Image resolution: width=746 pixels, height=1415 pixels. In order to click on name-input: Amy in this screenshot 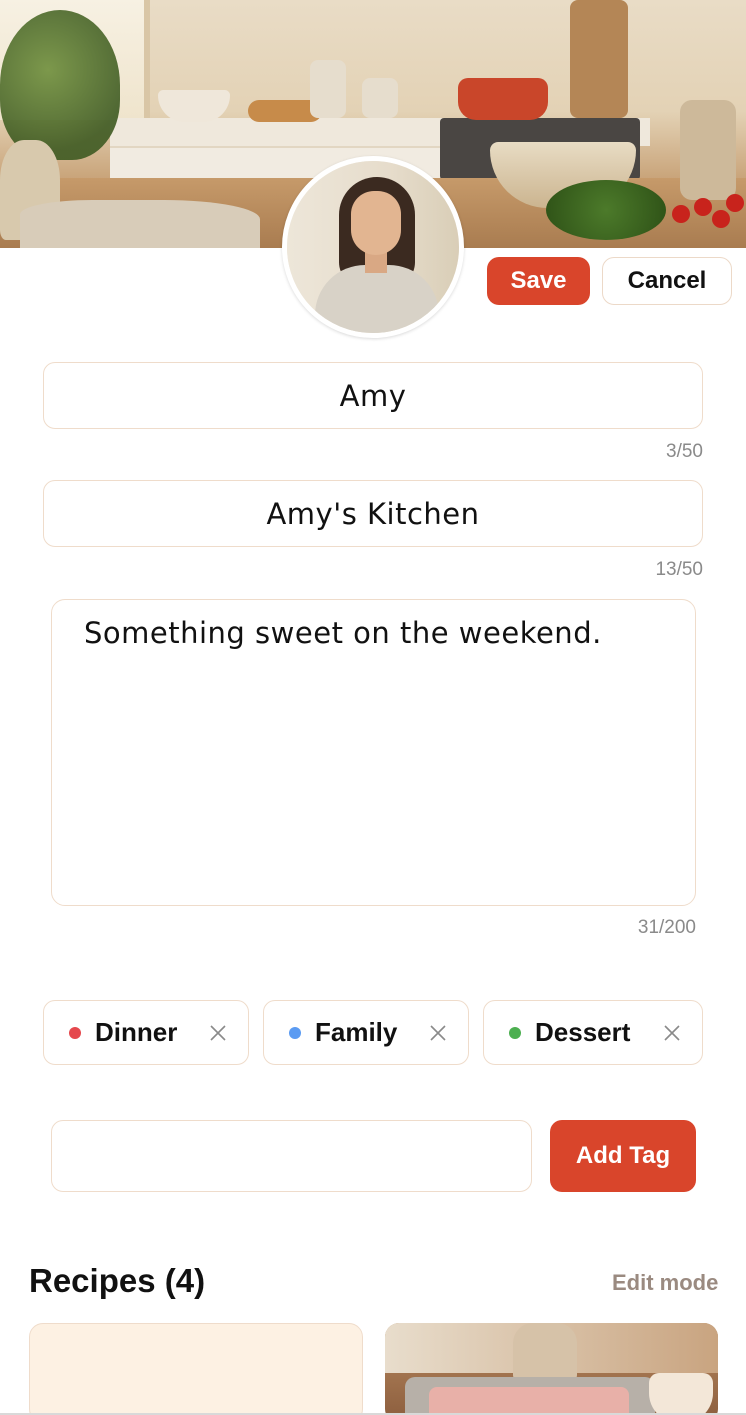, I will do `click(373, 395)`.